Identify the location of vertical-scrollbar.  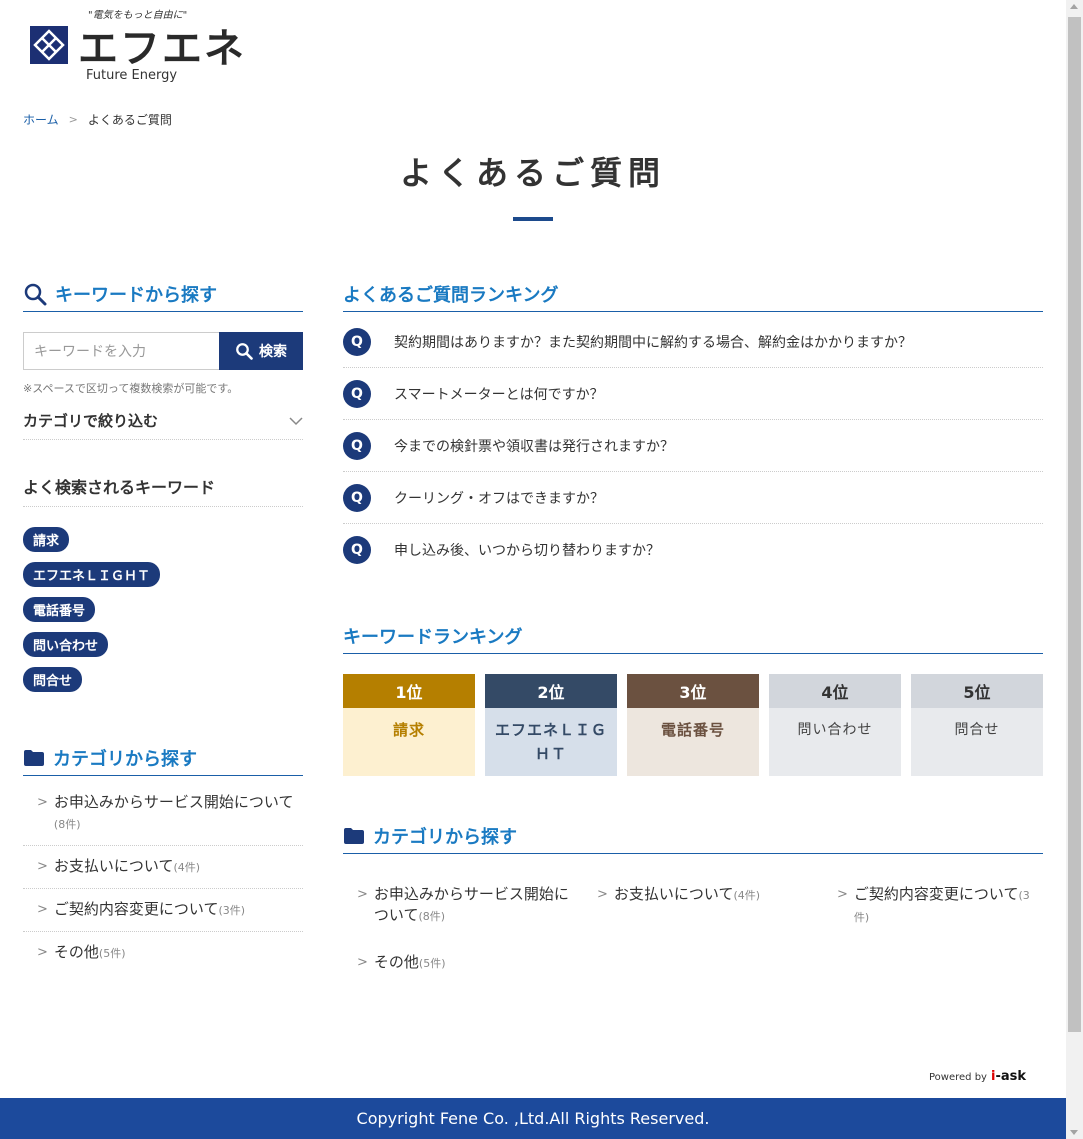
(1074, 569).